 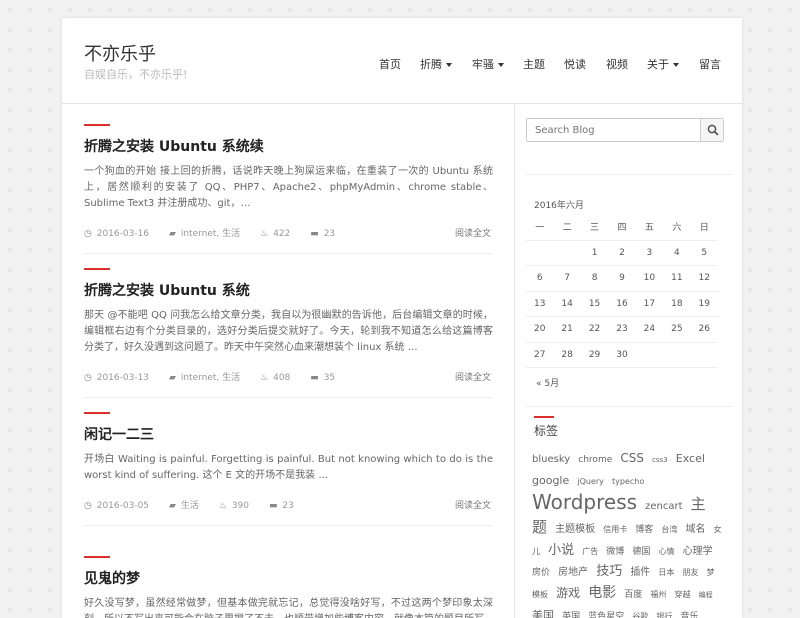 I want to click on post-title: 闲记一二三, so click(x=119, y=434).